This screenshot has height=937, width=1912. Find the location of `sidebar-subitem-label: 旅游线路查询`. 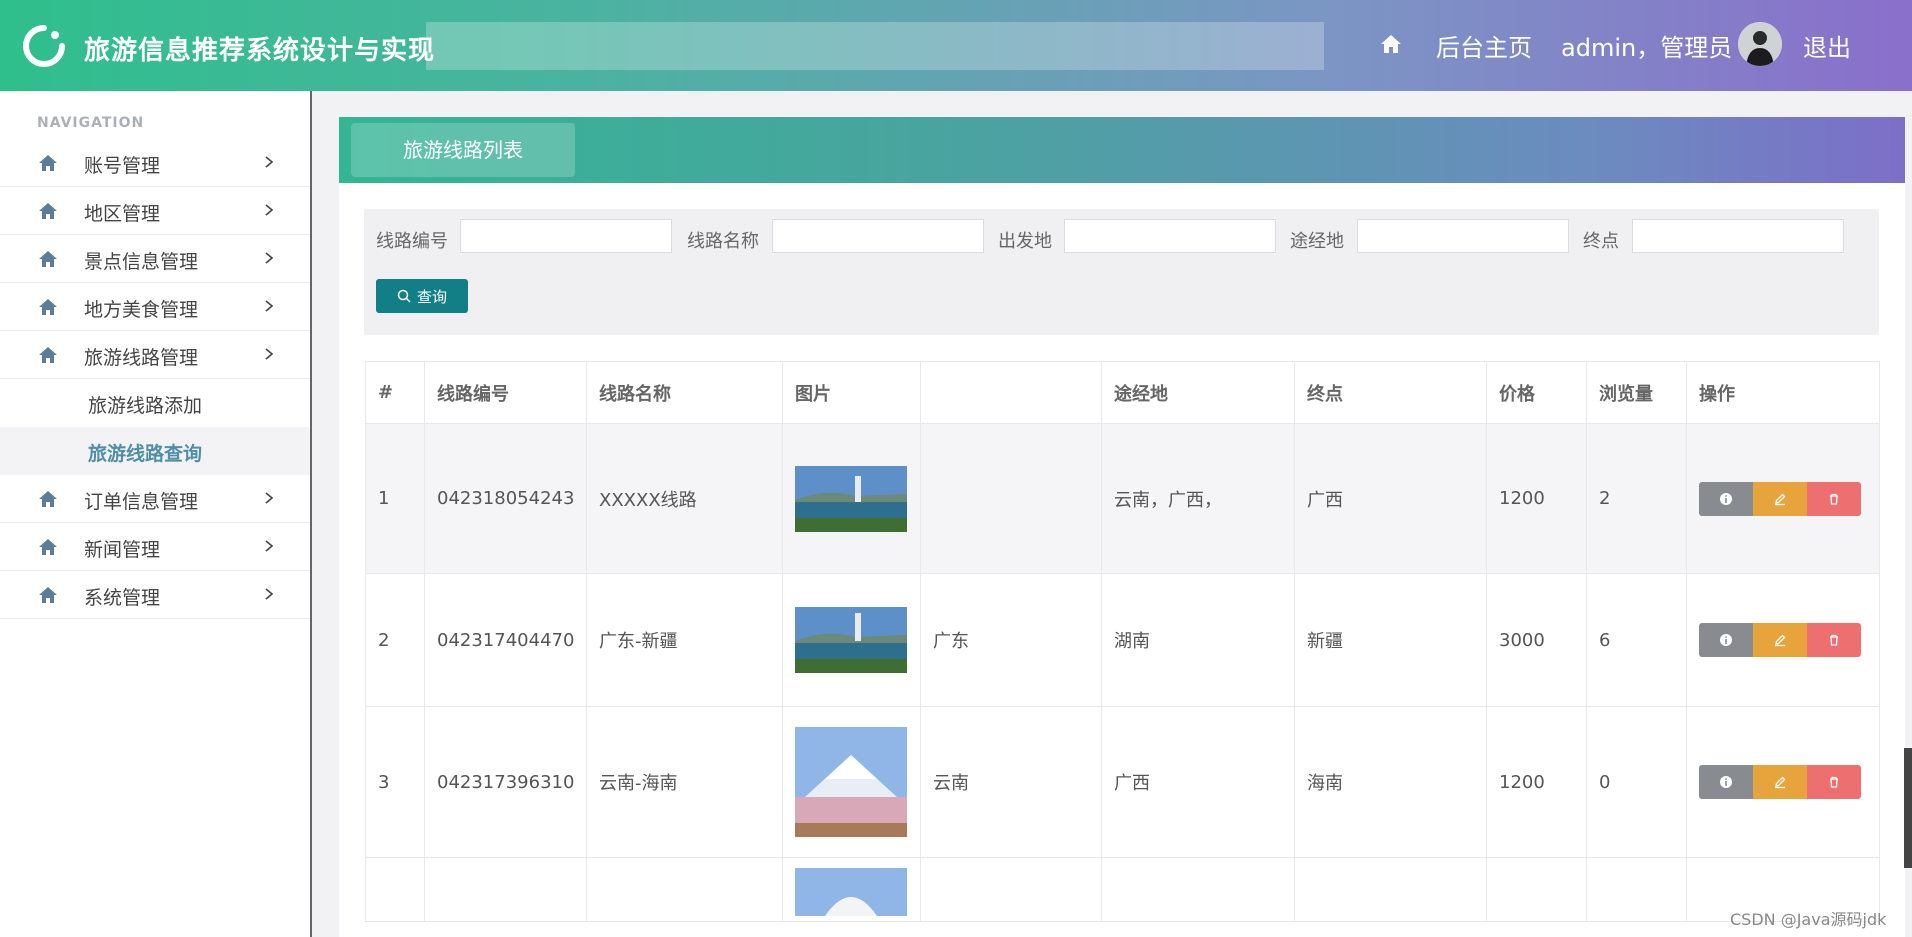

sidebar-subitem-label: 旅游线路查询 is located at coordinates (145, 454).